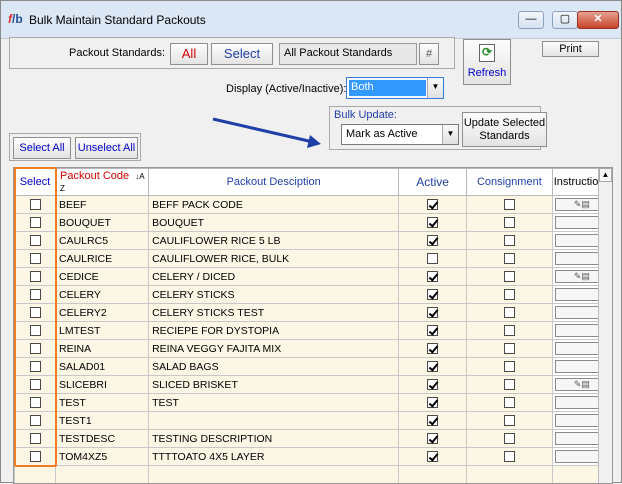 This screenshot has height=484, width=622. Describe the element at coordinates (274, 384) in the screenshot. I see `packout-description-cell: SLICED BRISKET` at that location.